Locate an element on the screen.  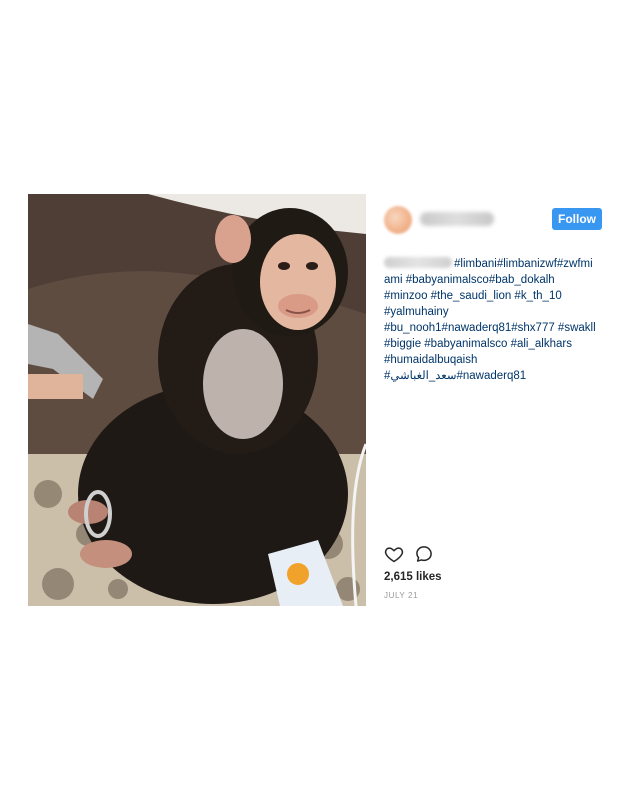
comment-bubble-icon is located at coordinates (424, 554).